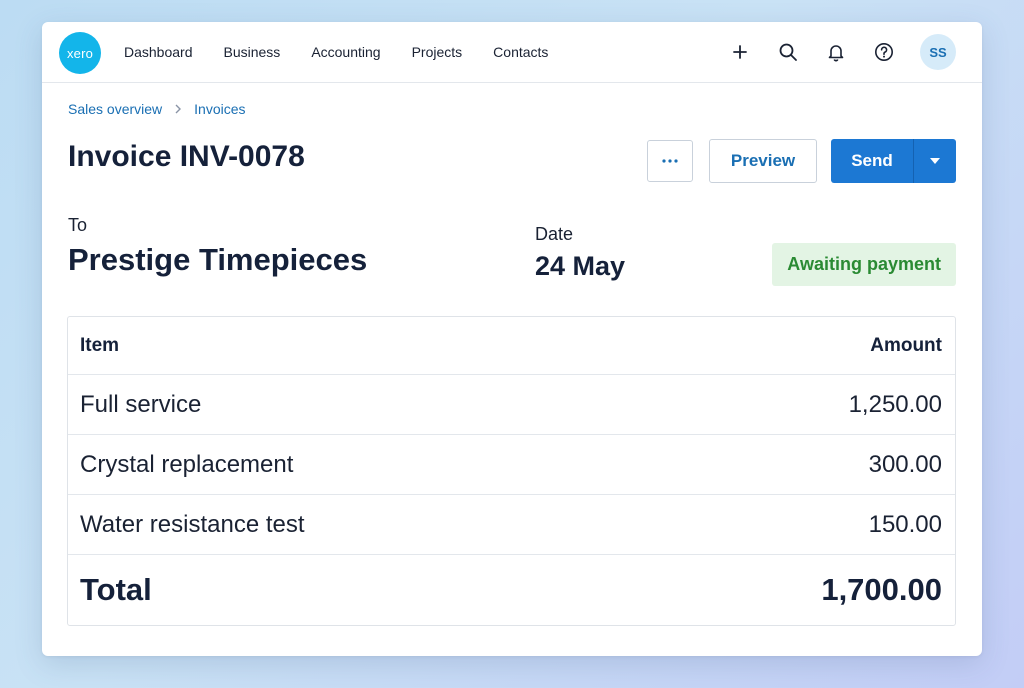 This screenshot has width=1024, height=688. I want to click on chevron-down-icon, so click(935, 161).